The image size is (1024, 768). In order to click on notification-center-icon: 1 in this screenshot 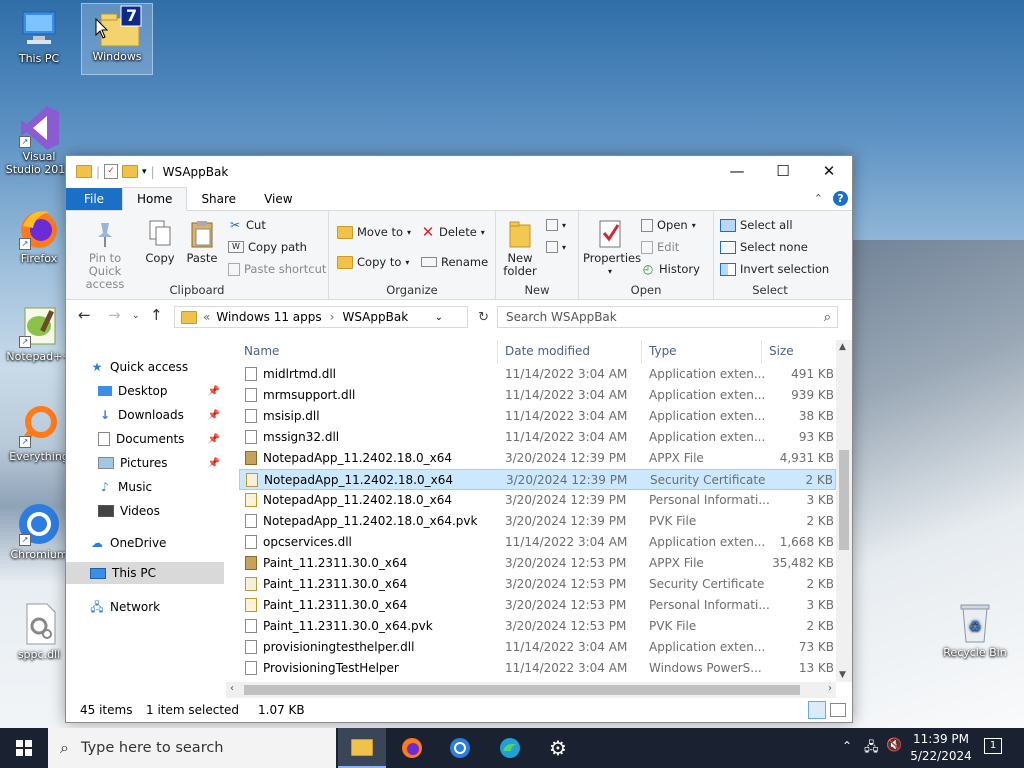, I will do `click(993, 746)`.